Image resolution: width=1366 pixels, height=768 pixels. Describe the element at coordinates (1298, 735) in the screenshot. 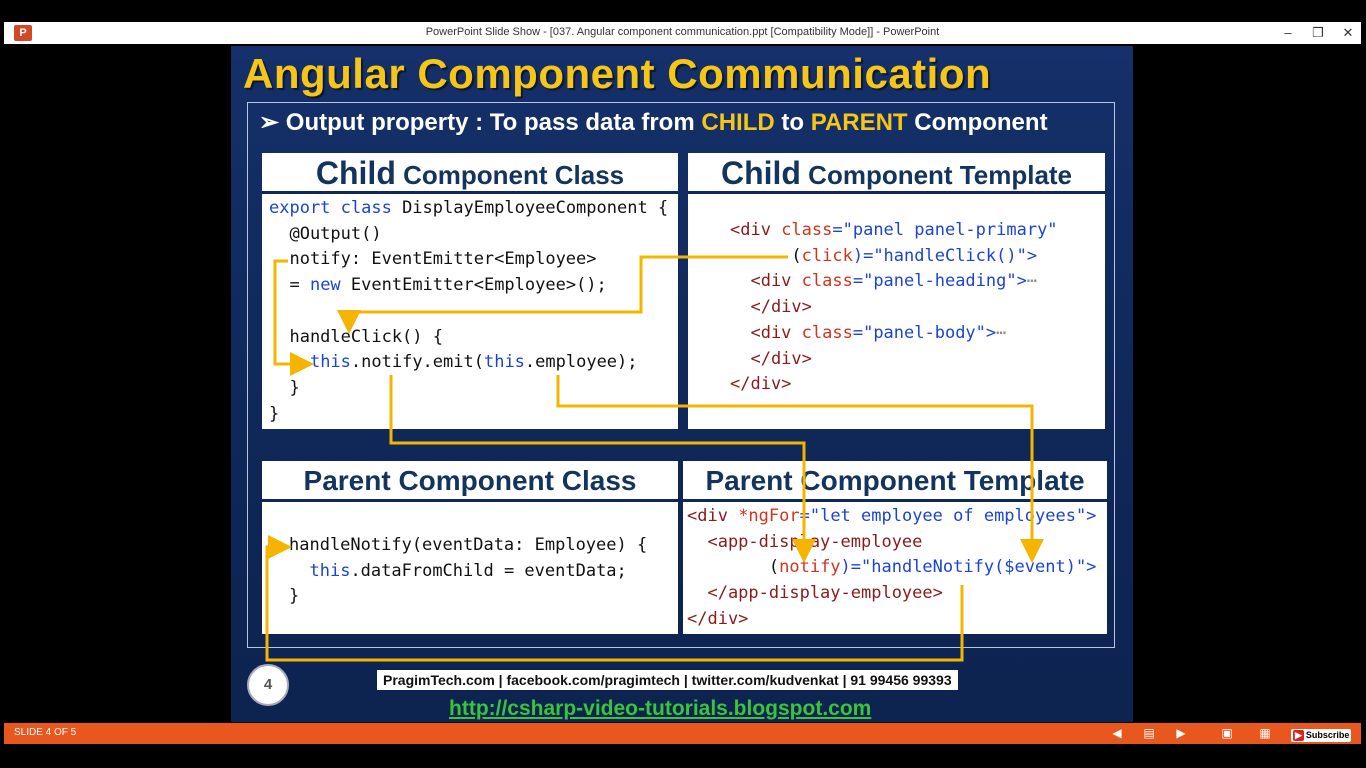

I see `youtube-icon: ▶` at that location.